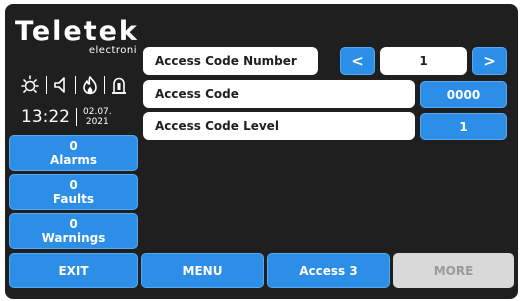  What do you see at coordinates (73, 146) in the screenshot?
I see `alarms-count: 0` at bounding box center [73, 146].